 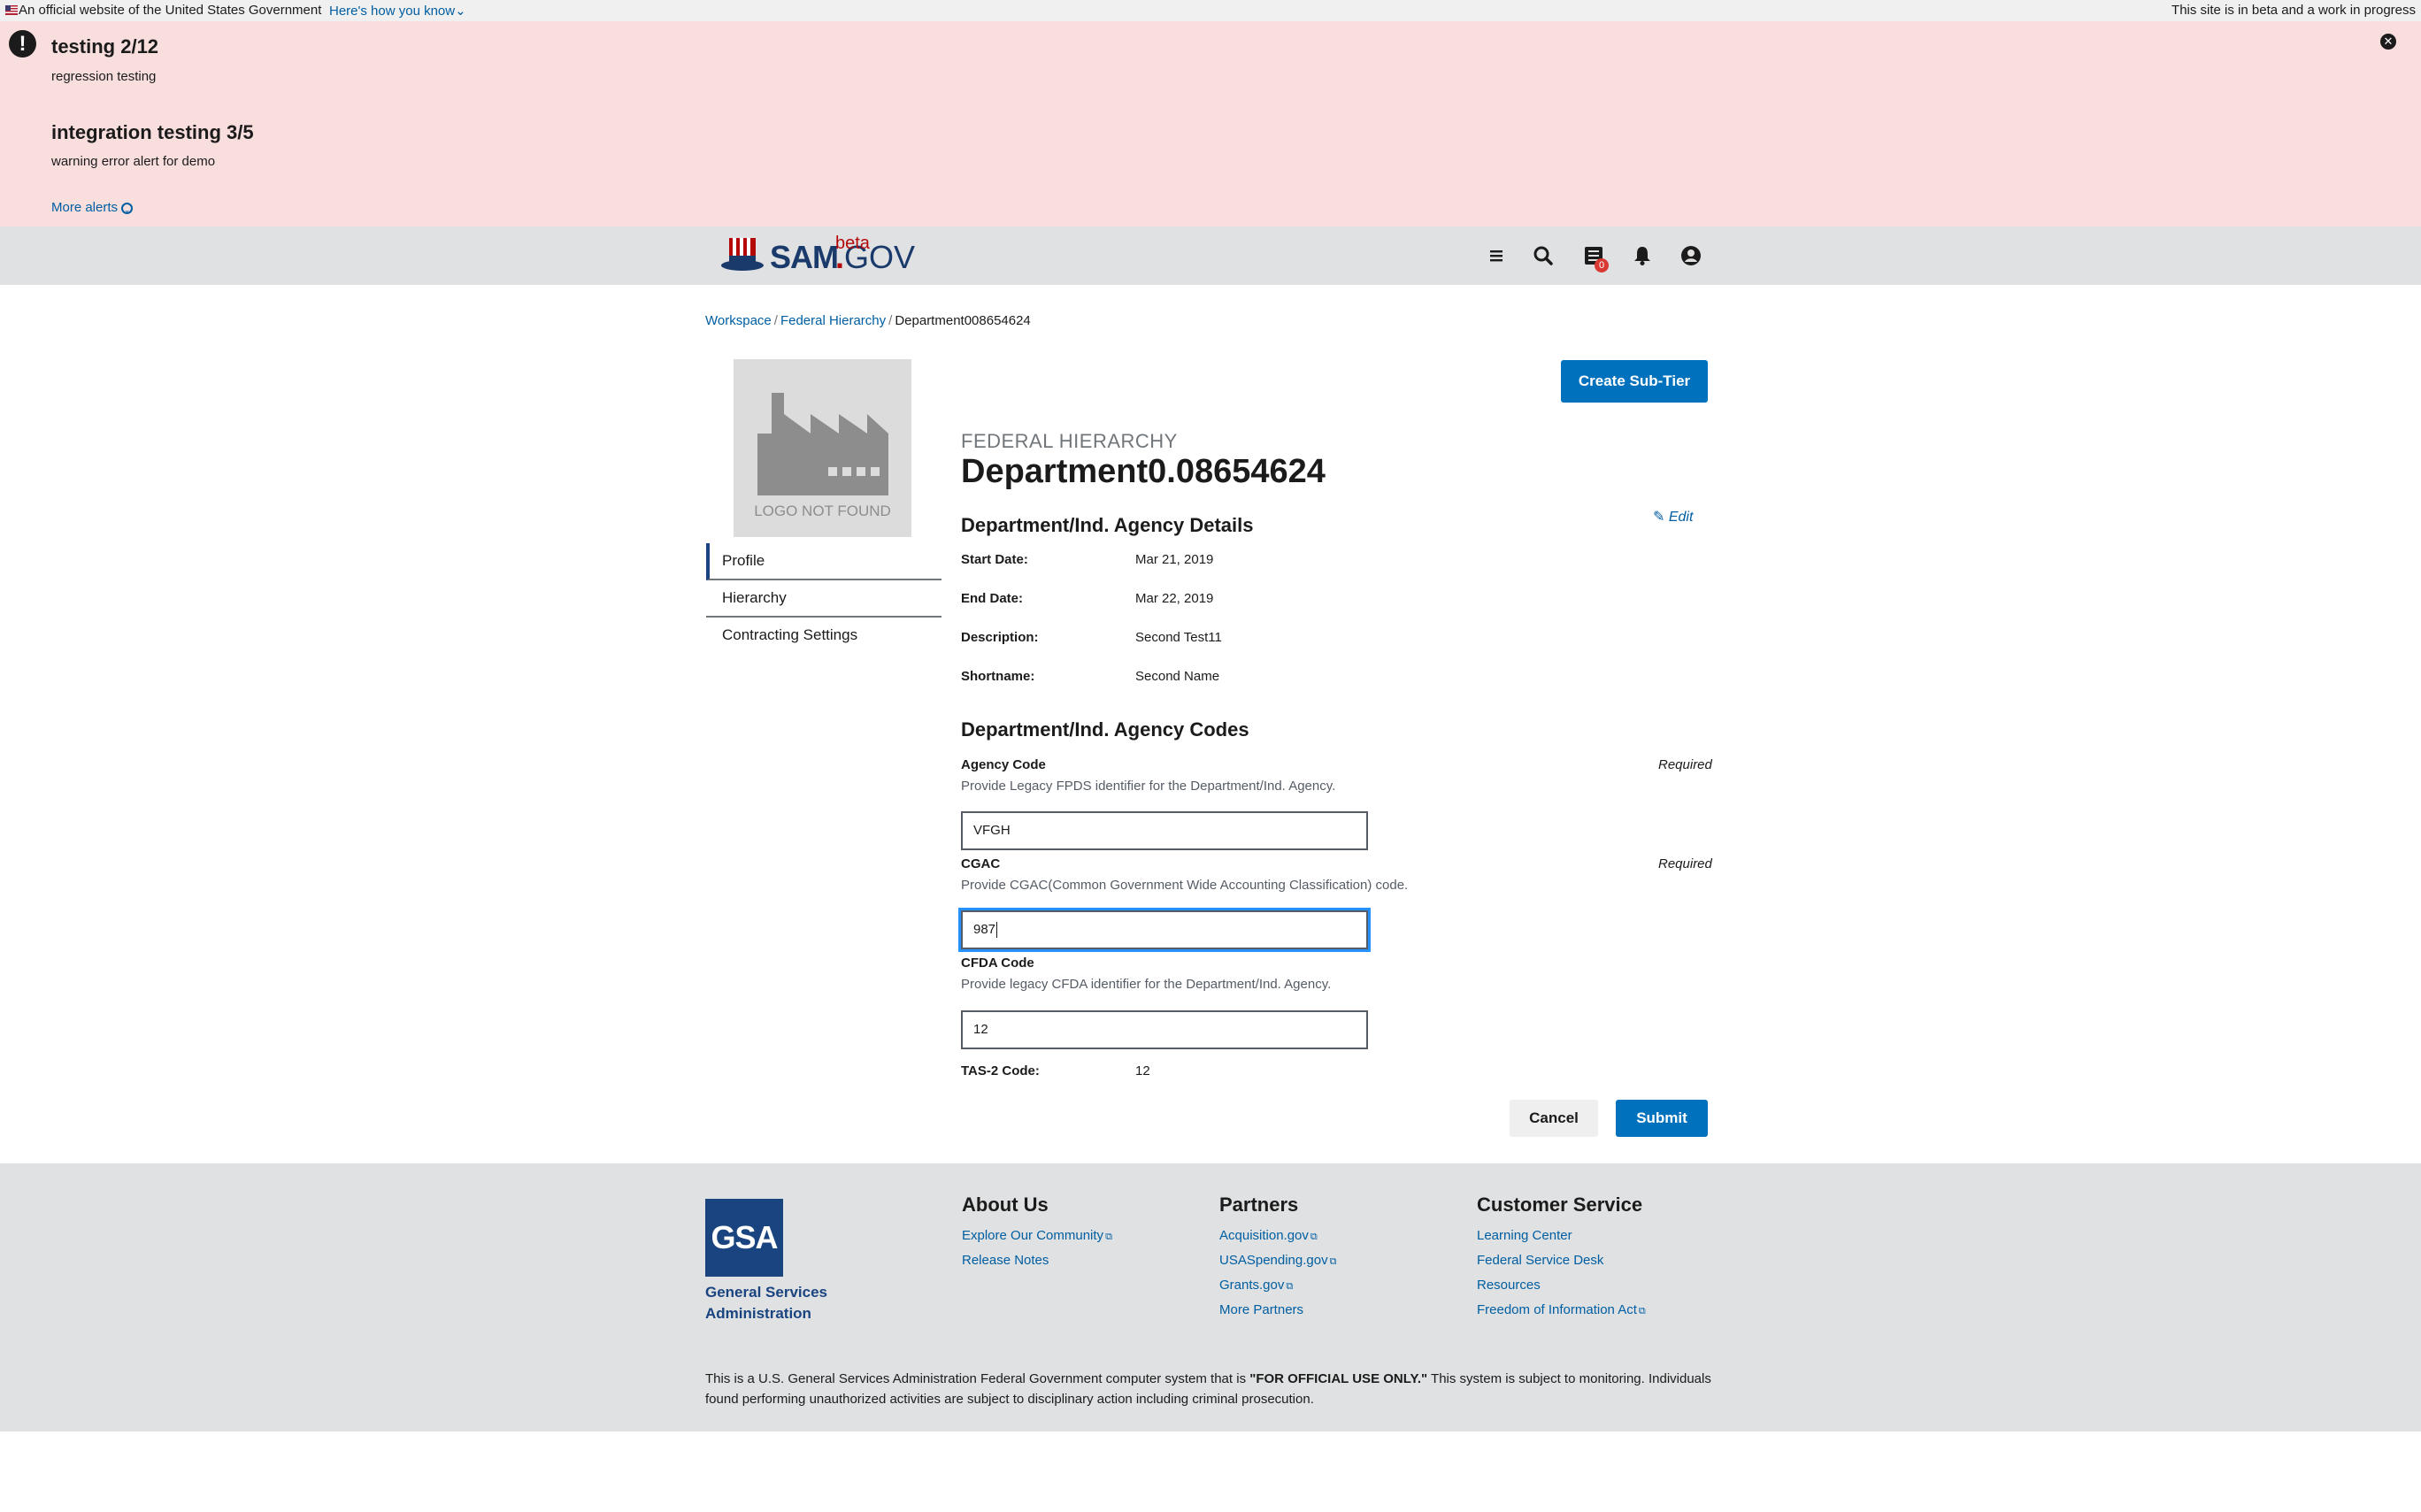 I want to click on footer-link-federal-service-desk: Federal Service Desk, so click(x=1561, y=1260).